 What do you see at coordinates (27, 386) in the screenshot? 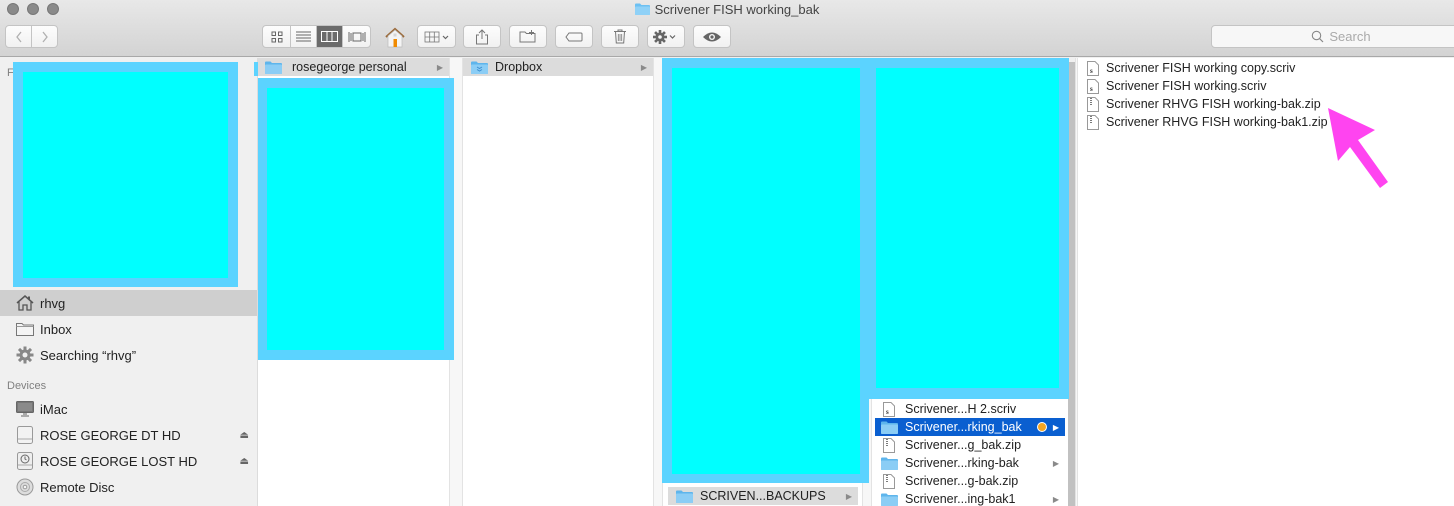
I see `devices-heading: Devices` at bounding box center [27, 386].